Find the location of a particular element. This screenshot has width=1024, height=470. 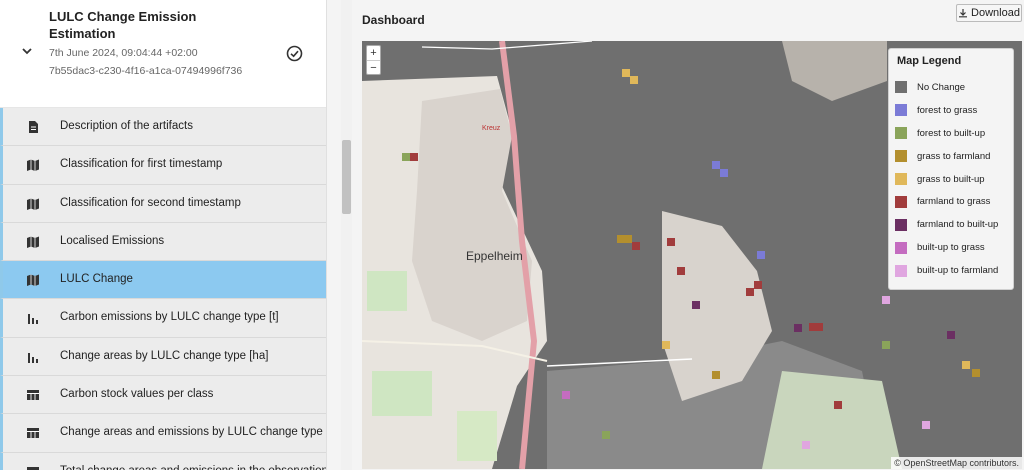

menu-item-label: LULC Change is located at coordinates (96, 279).